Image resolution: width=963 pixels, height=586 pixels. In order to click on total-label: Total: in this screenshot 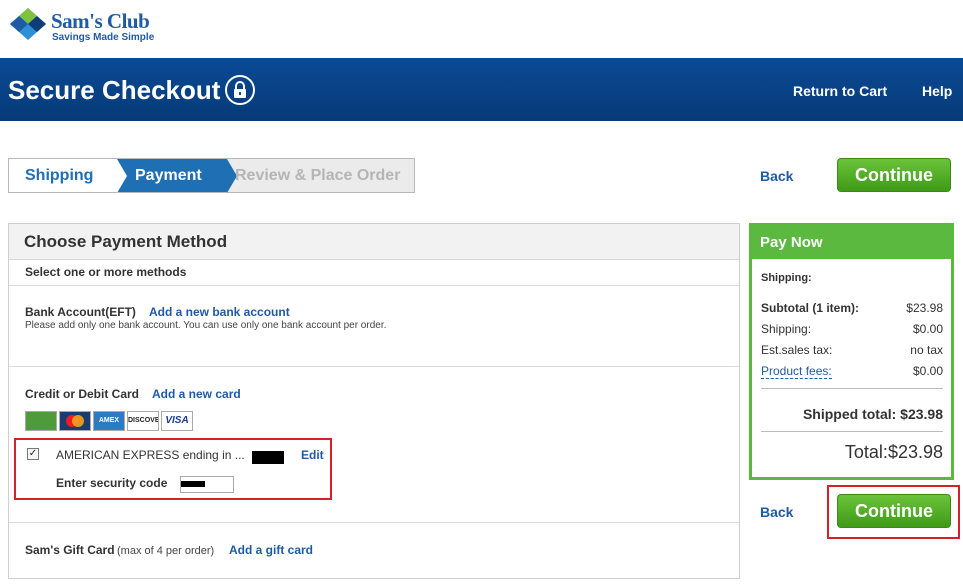, I will do `click(866, 452)`.